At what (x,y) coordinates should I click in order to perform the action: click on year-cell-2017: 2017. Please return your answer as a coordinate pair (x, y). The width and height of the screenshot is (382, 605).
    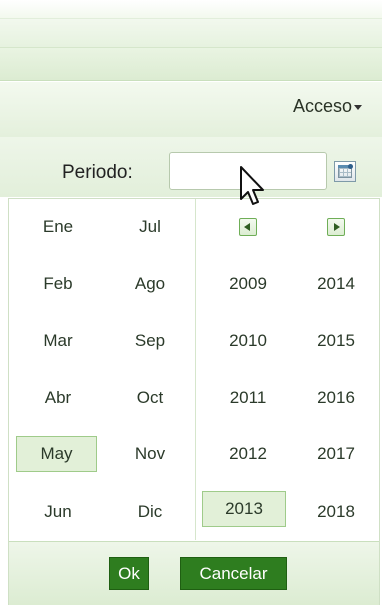
    Looking at the image, I should click on (336, 454).